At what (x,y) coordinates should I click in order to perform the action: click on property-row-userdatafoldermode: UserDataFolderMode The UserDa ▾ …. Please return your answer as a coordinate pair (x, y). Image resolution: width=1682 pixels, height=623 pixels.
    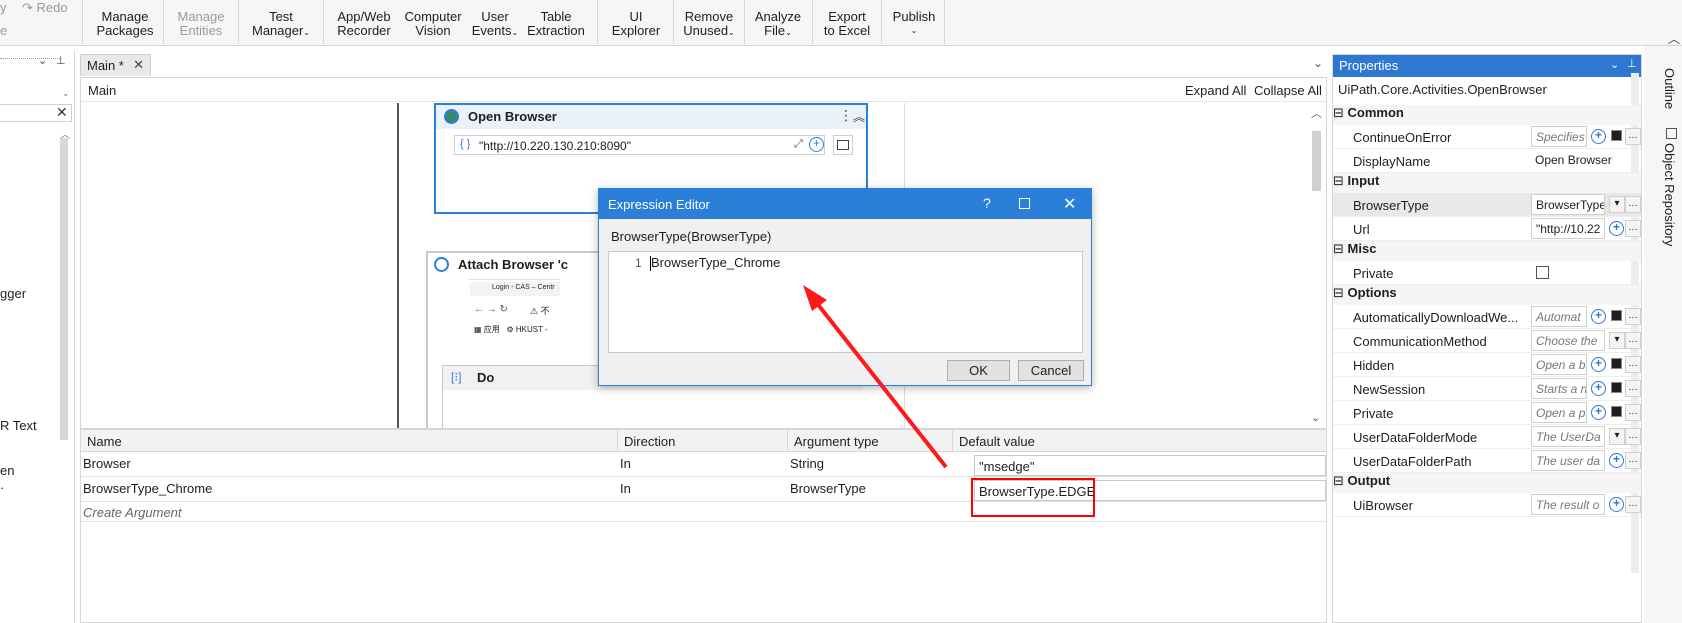
    Looking at the image, I should click on (1487, 437).